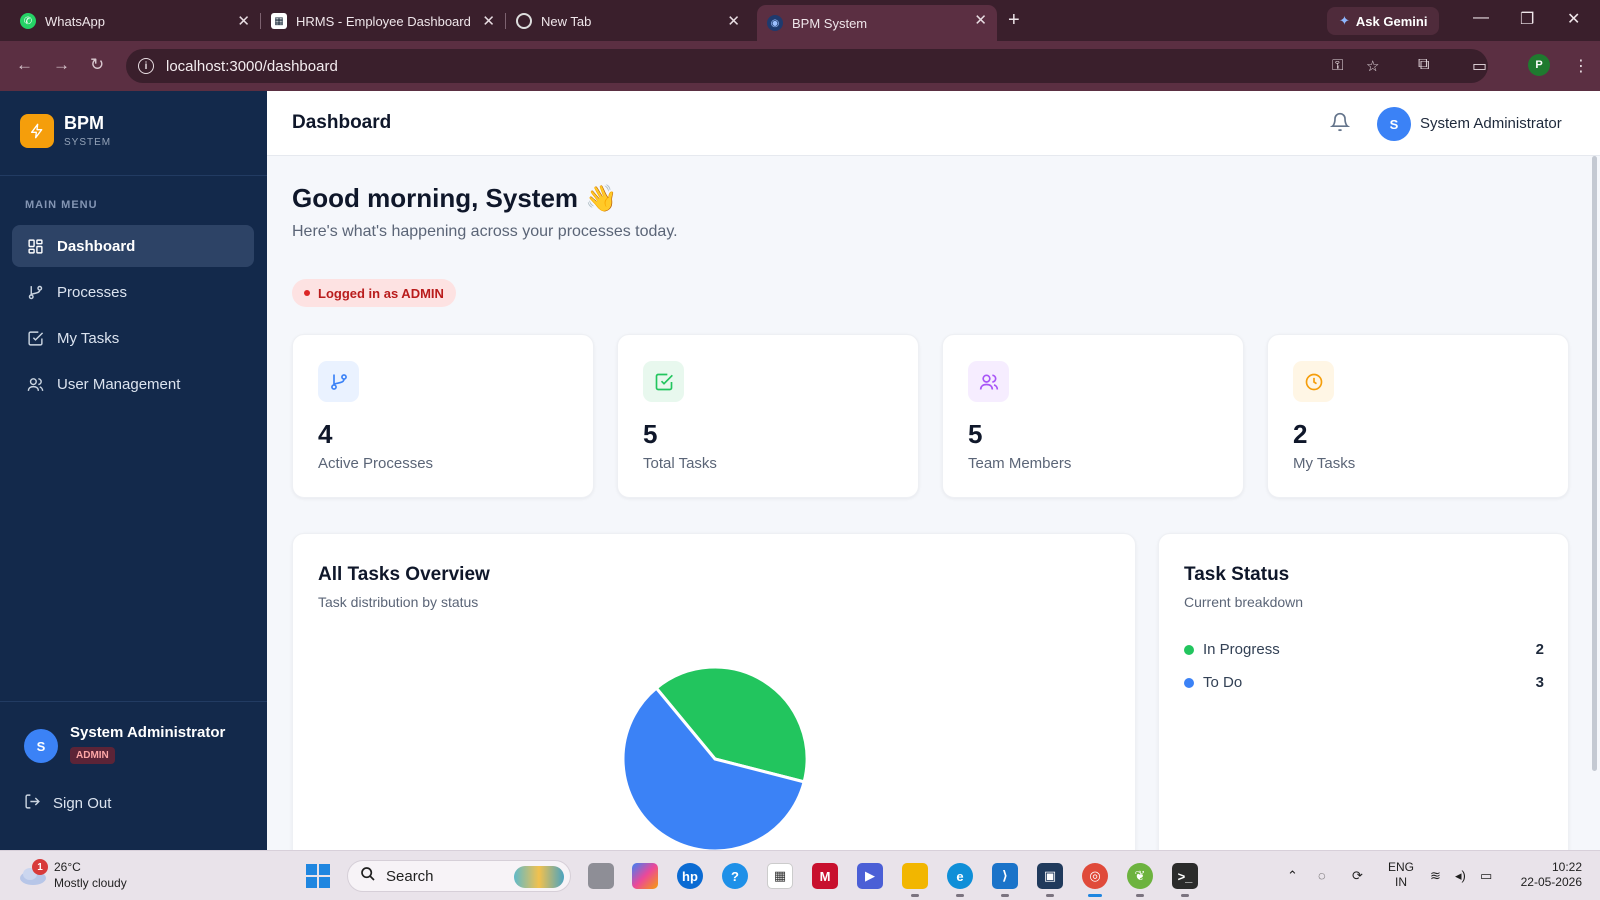 This screenshot has height=900, width=1600. Describe the element at coordinates (1481, 18) in the screenshot. I see `minimize-icon: —` at that location.